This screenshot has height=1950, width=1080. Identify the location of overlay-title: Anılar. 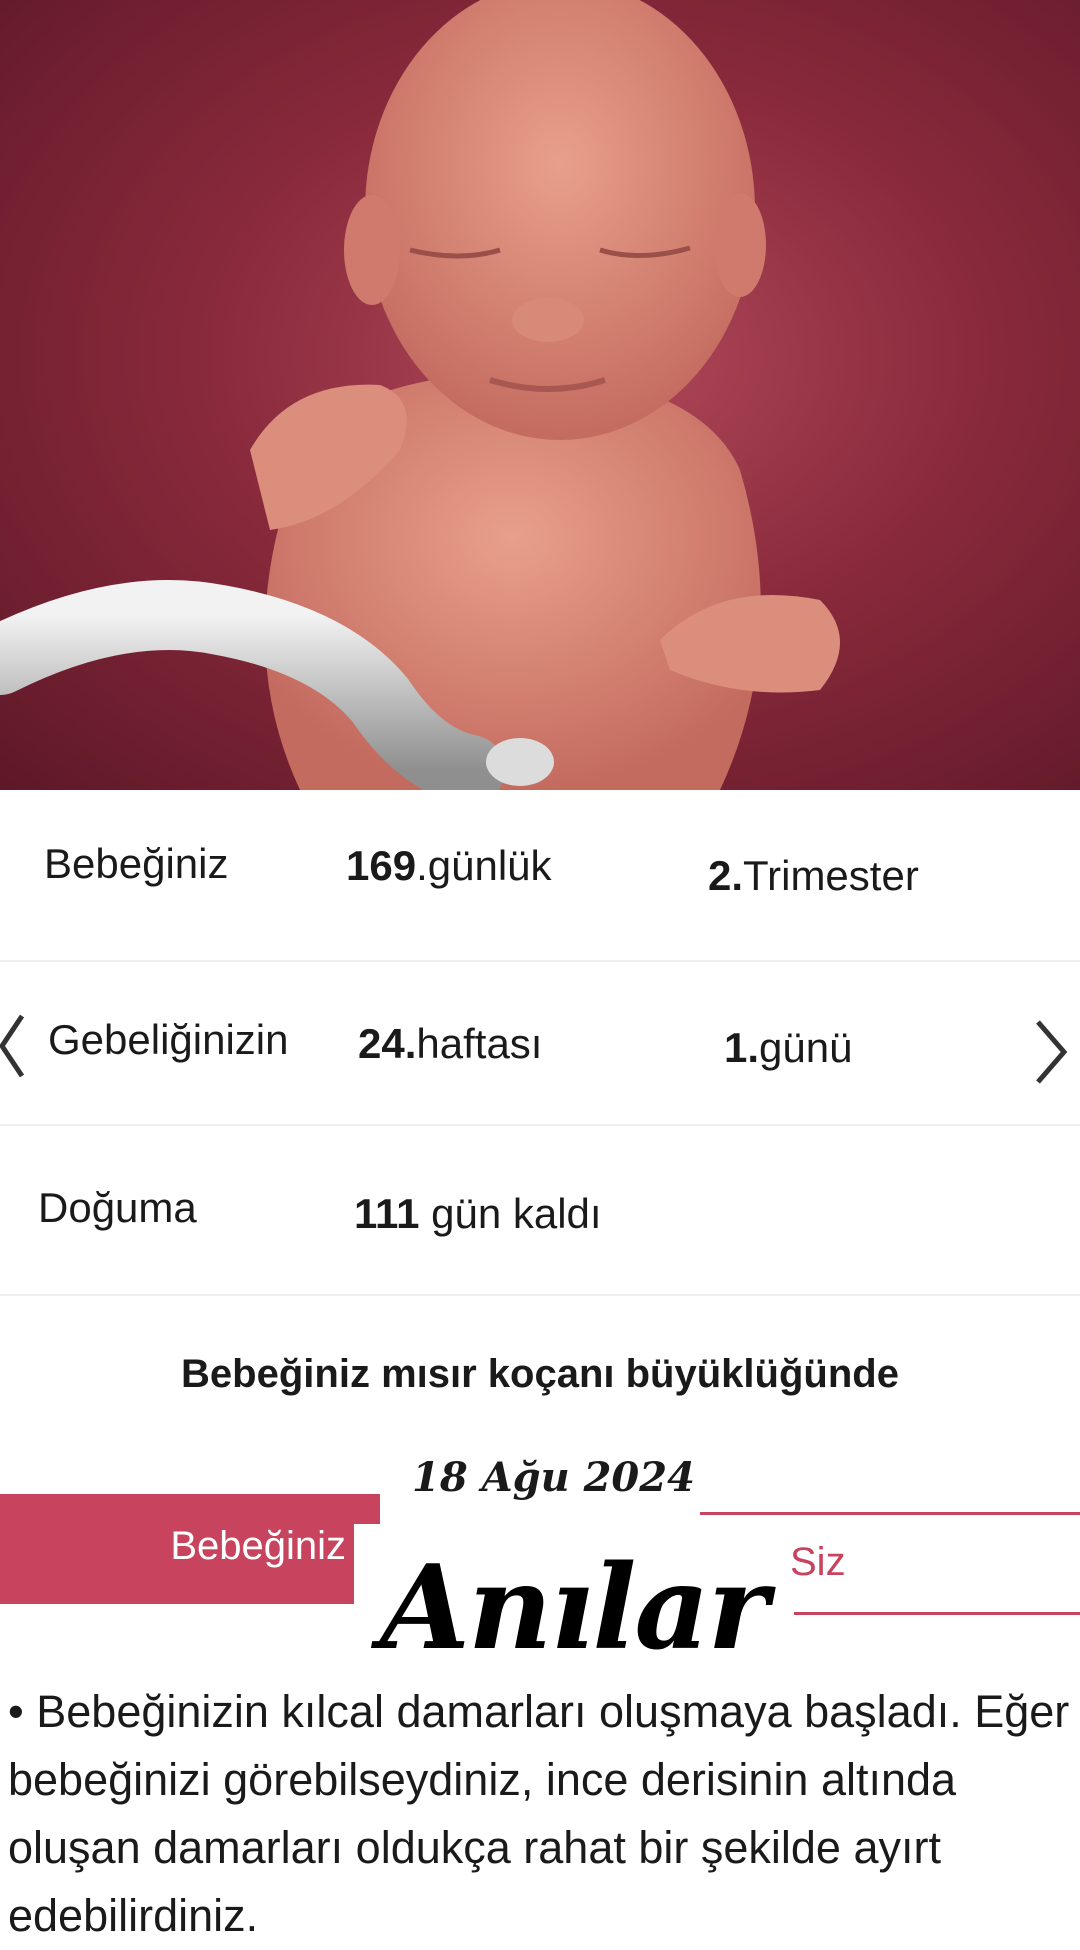
(574, 1608).